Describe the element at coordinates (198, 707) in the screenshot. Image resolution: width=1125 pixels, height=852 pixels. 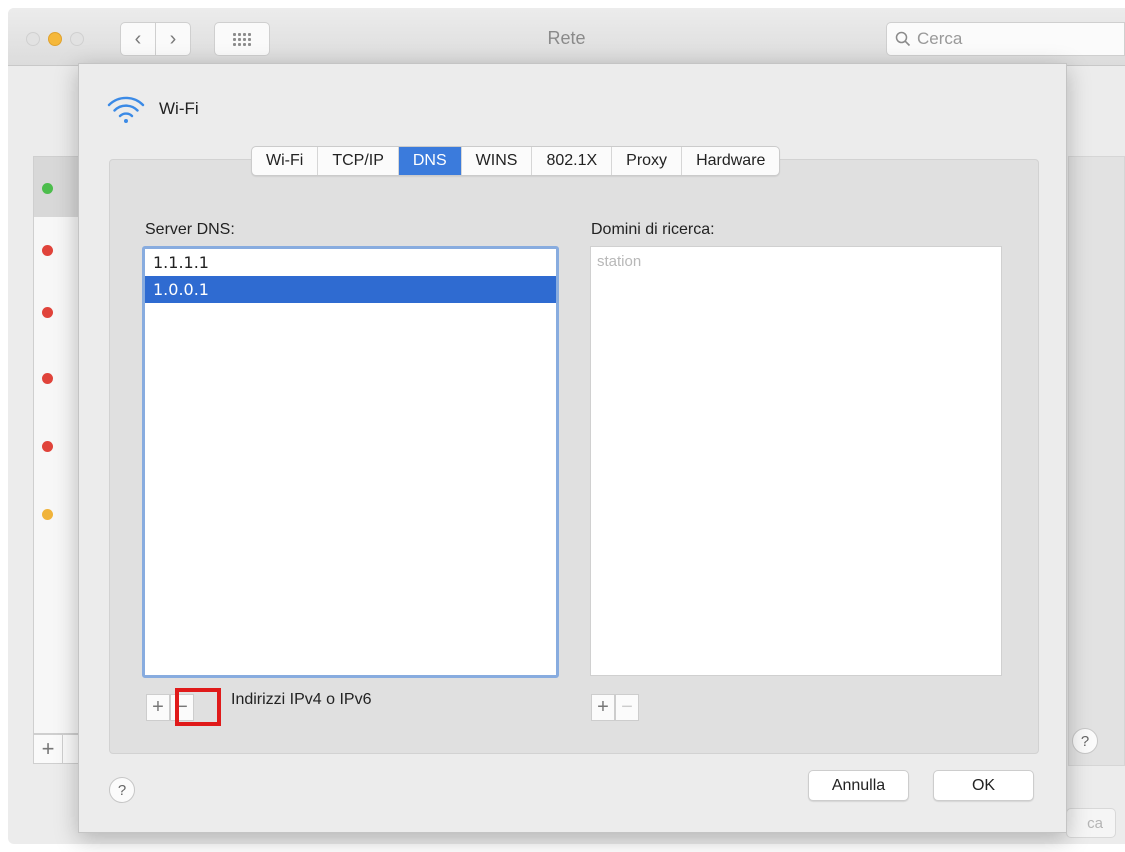
I see `highlight-box` at that location.